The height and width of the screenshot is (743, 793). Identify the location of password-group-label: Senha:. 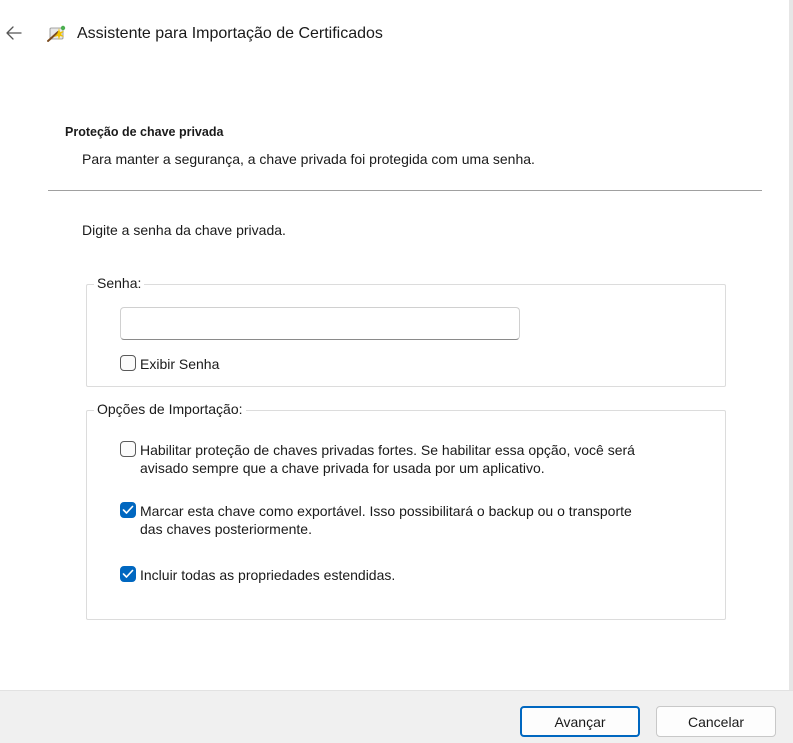
(119, 283).